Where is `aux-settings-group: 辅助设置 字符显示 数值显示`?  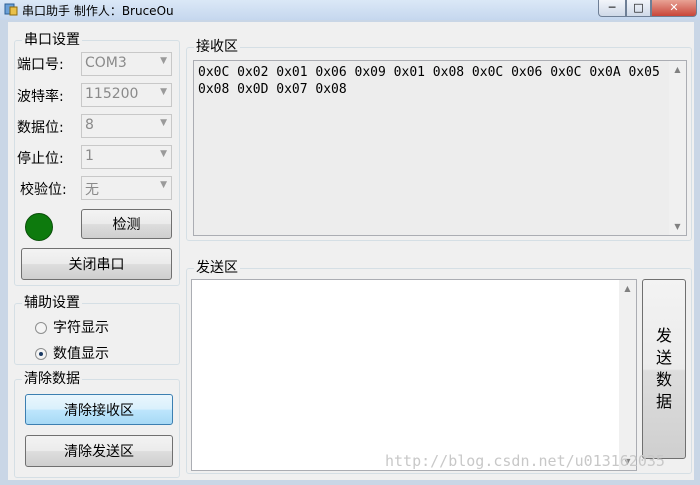
aux-settings-group: 辅助设置 字符显示 数值显示 is located at coordinates (97, 329).